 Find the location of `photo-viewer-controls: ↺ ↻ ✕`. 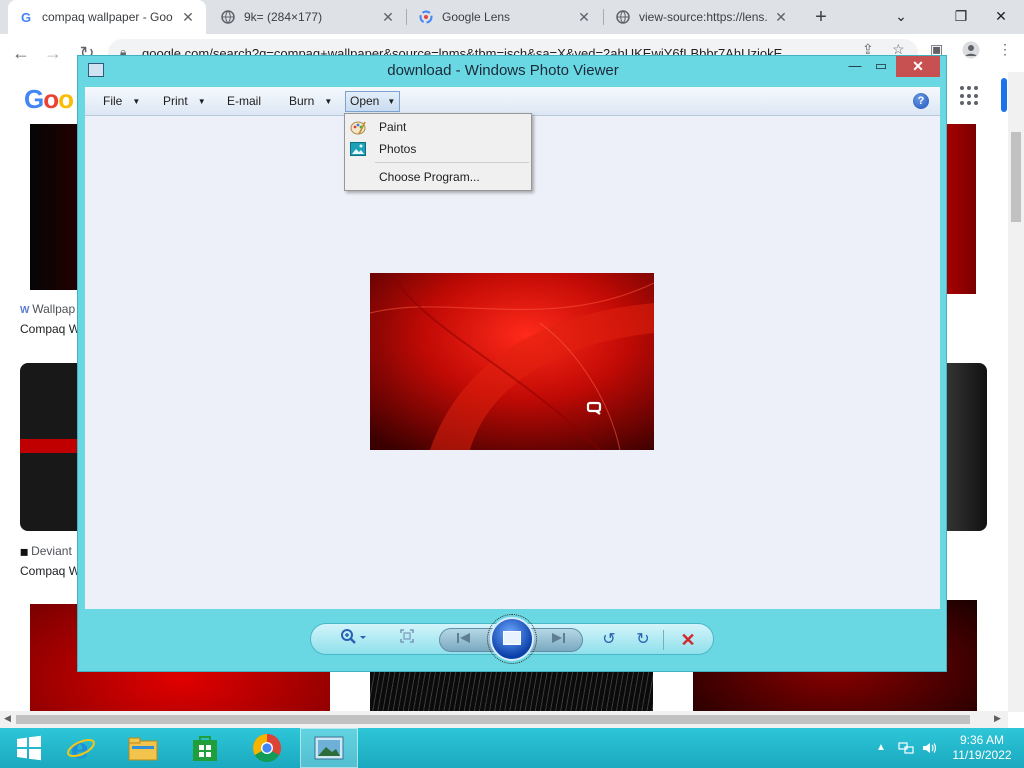

photo-viewer-controls: ↺ ↻ ✕ is located at coordinates (512, 639).